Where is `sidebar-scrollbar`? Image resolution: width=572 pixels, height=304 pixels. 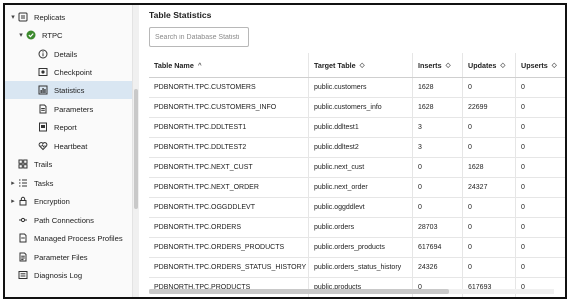 sidebar-scrollbar is located at coordinates (136, 151).